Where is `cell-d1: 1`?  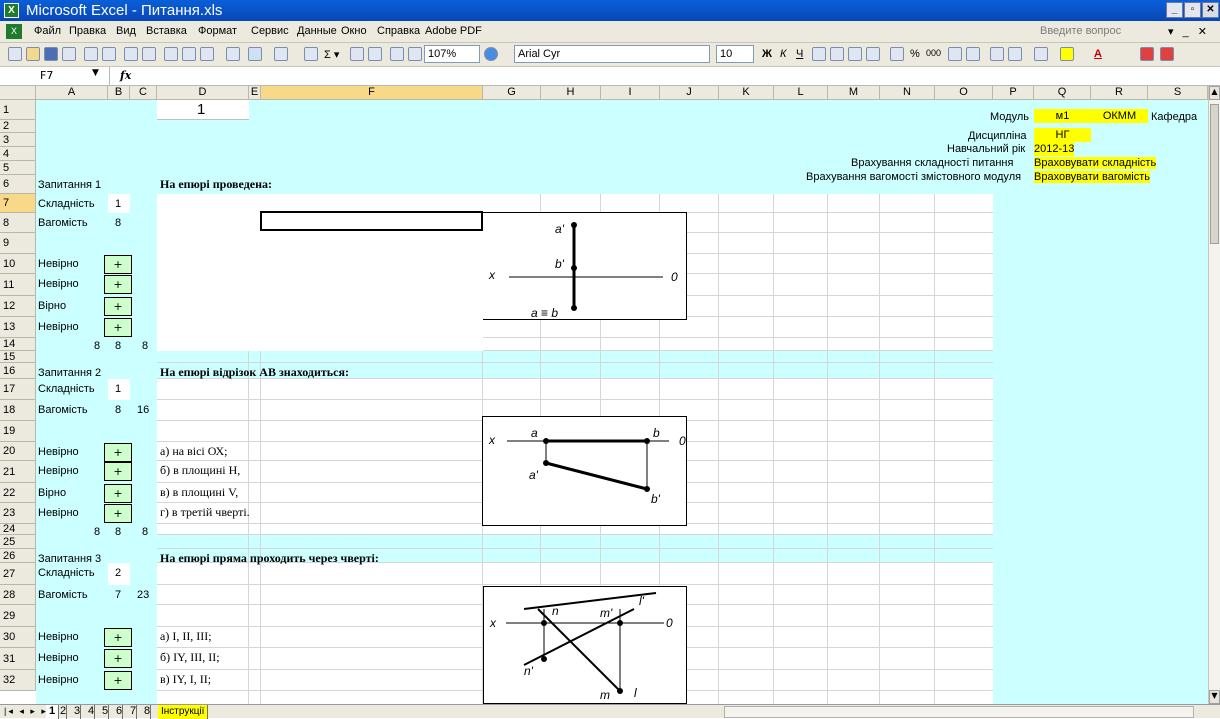 cell-d1: 1 is located at coordinates (201, 109).